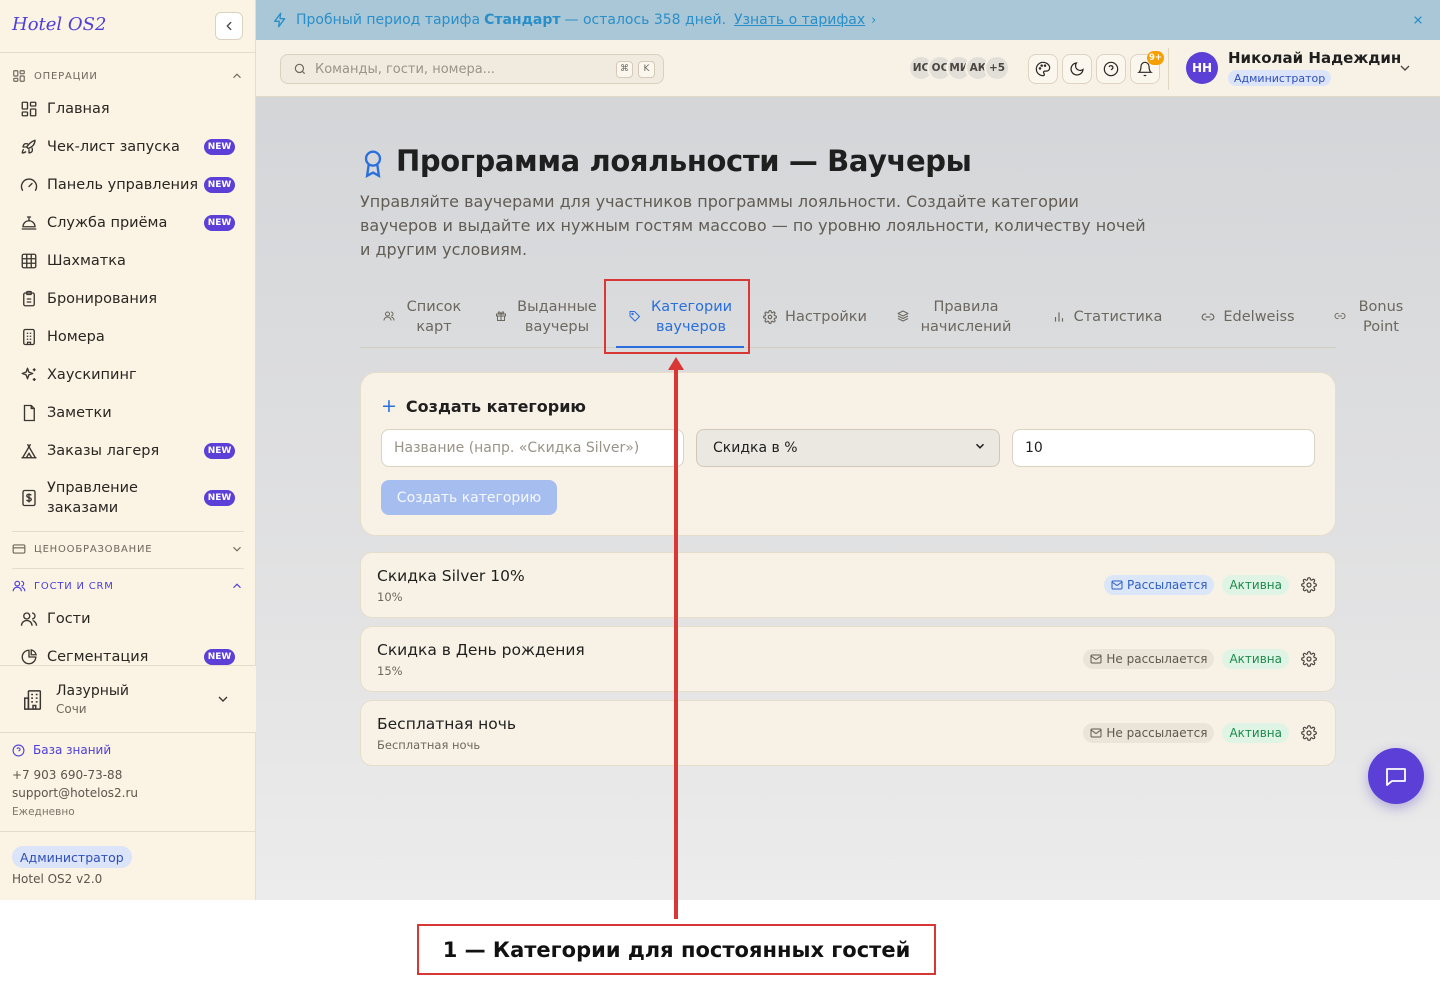  I want to click on user-name: Николай Надеждин, so click(1314, 58).